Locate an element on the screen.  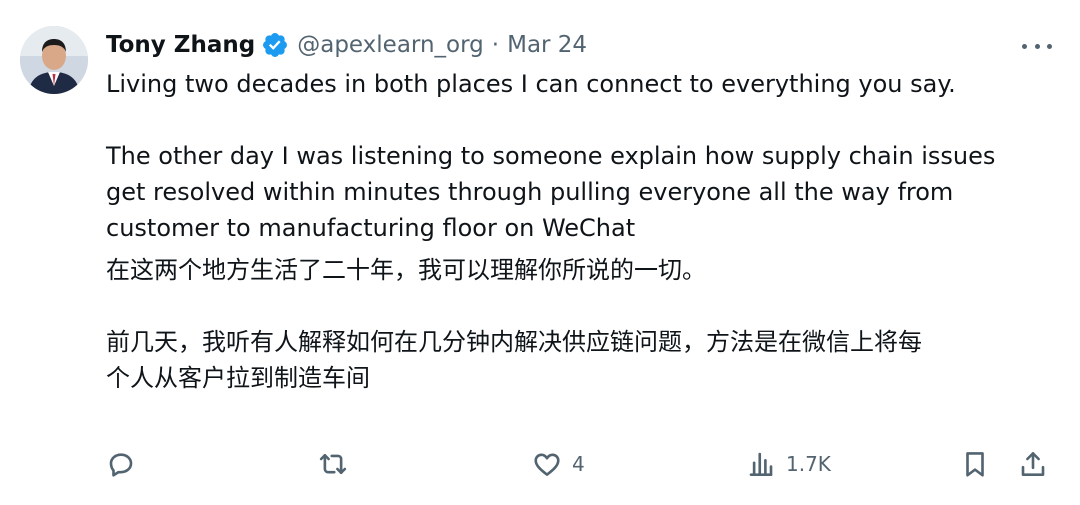
avatar is located at coordinates (54, 60).